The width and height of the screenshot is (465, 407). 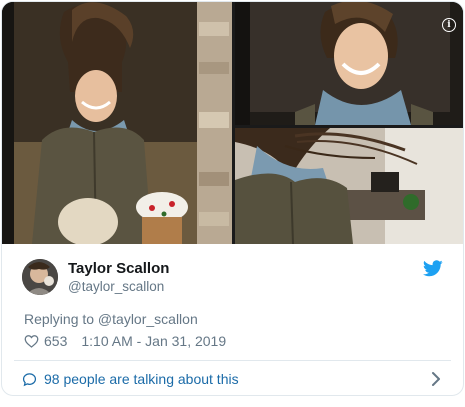 I want to click on tweet-timestamp: 1:10 AM - Jan 31, 2019, so click(x=153, y=341).